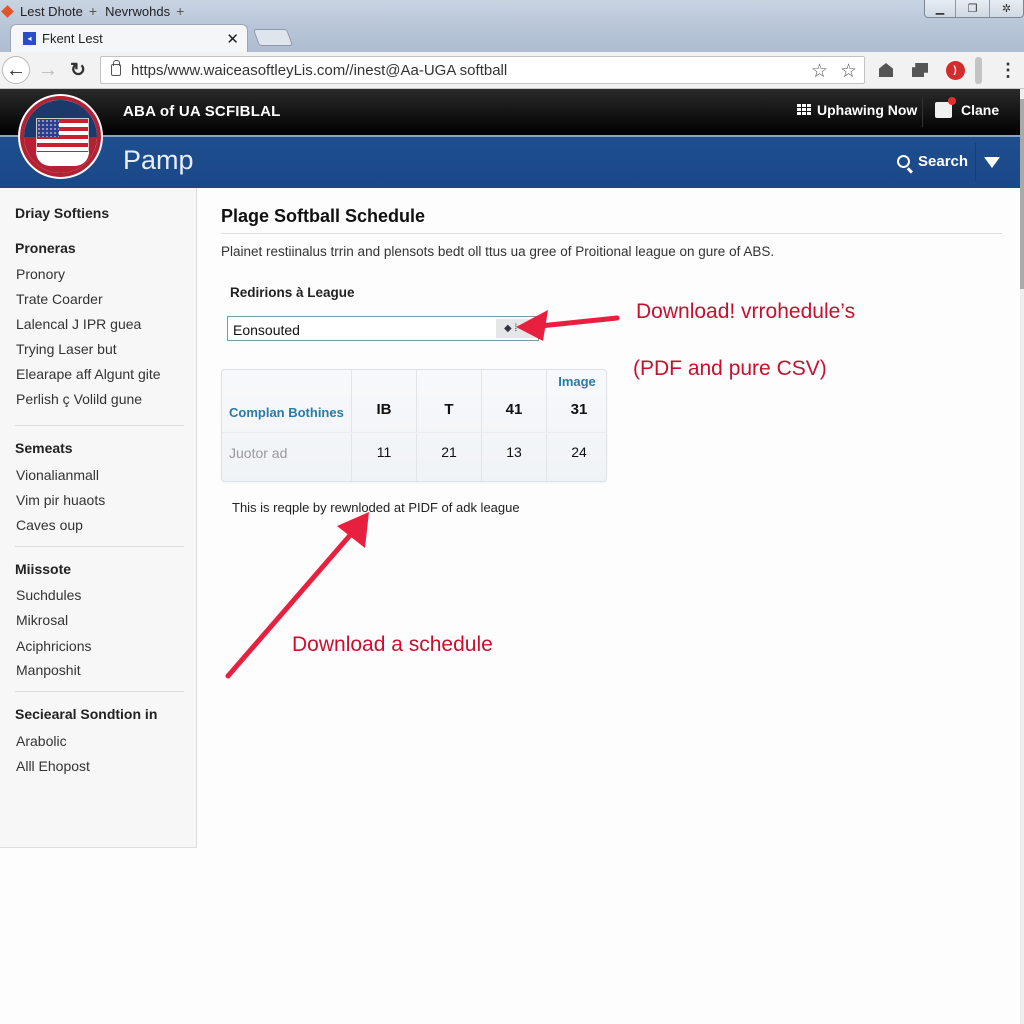 The width and height of the screenshot is (1024, 1024). What do you see at coordinates (579, 452) in the screenshot?
I see `table-cell: 24` at bounding box center [579, 452].